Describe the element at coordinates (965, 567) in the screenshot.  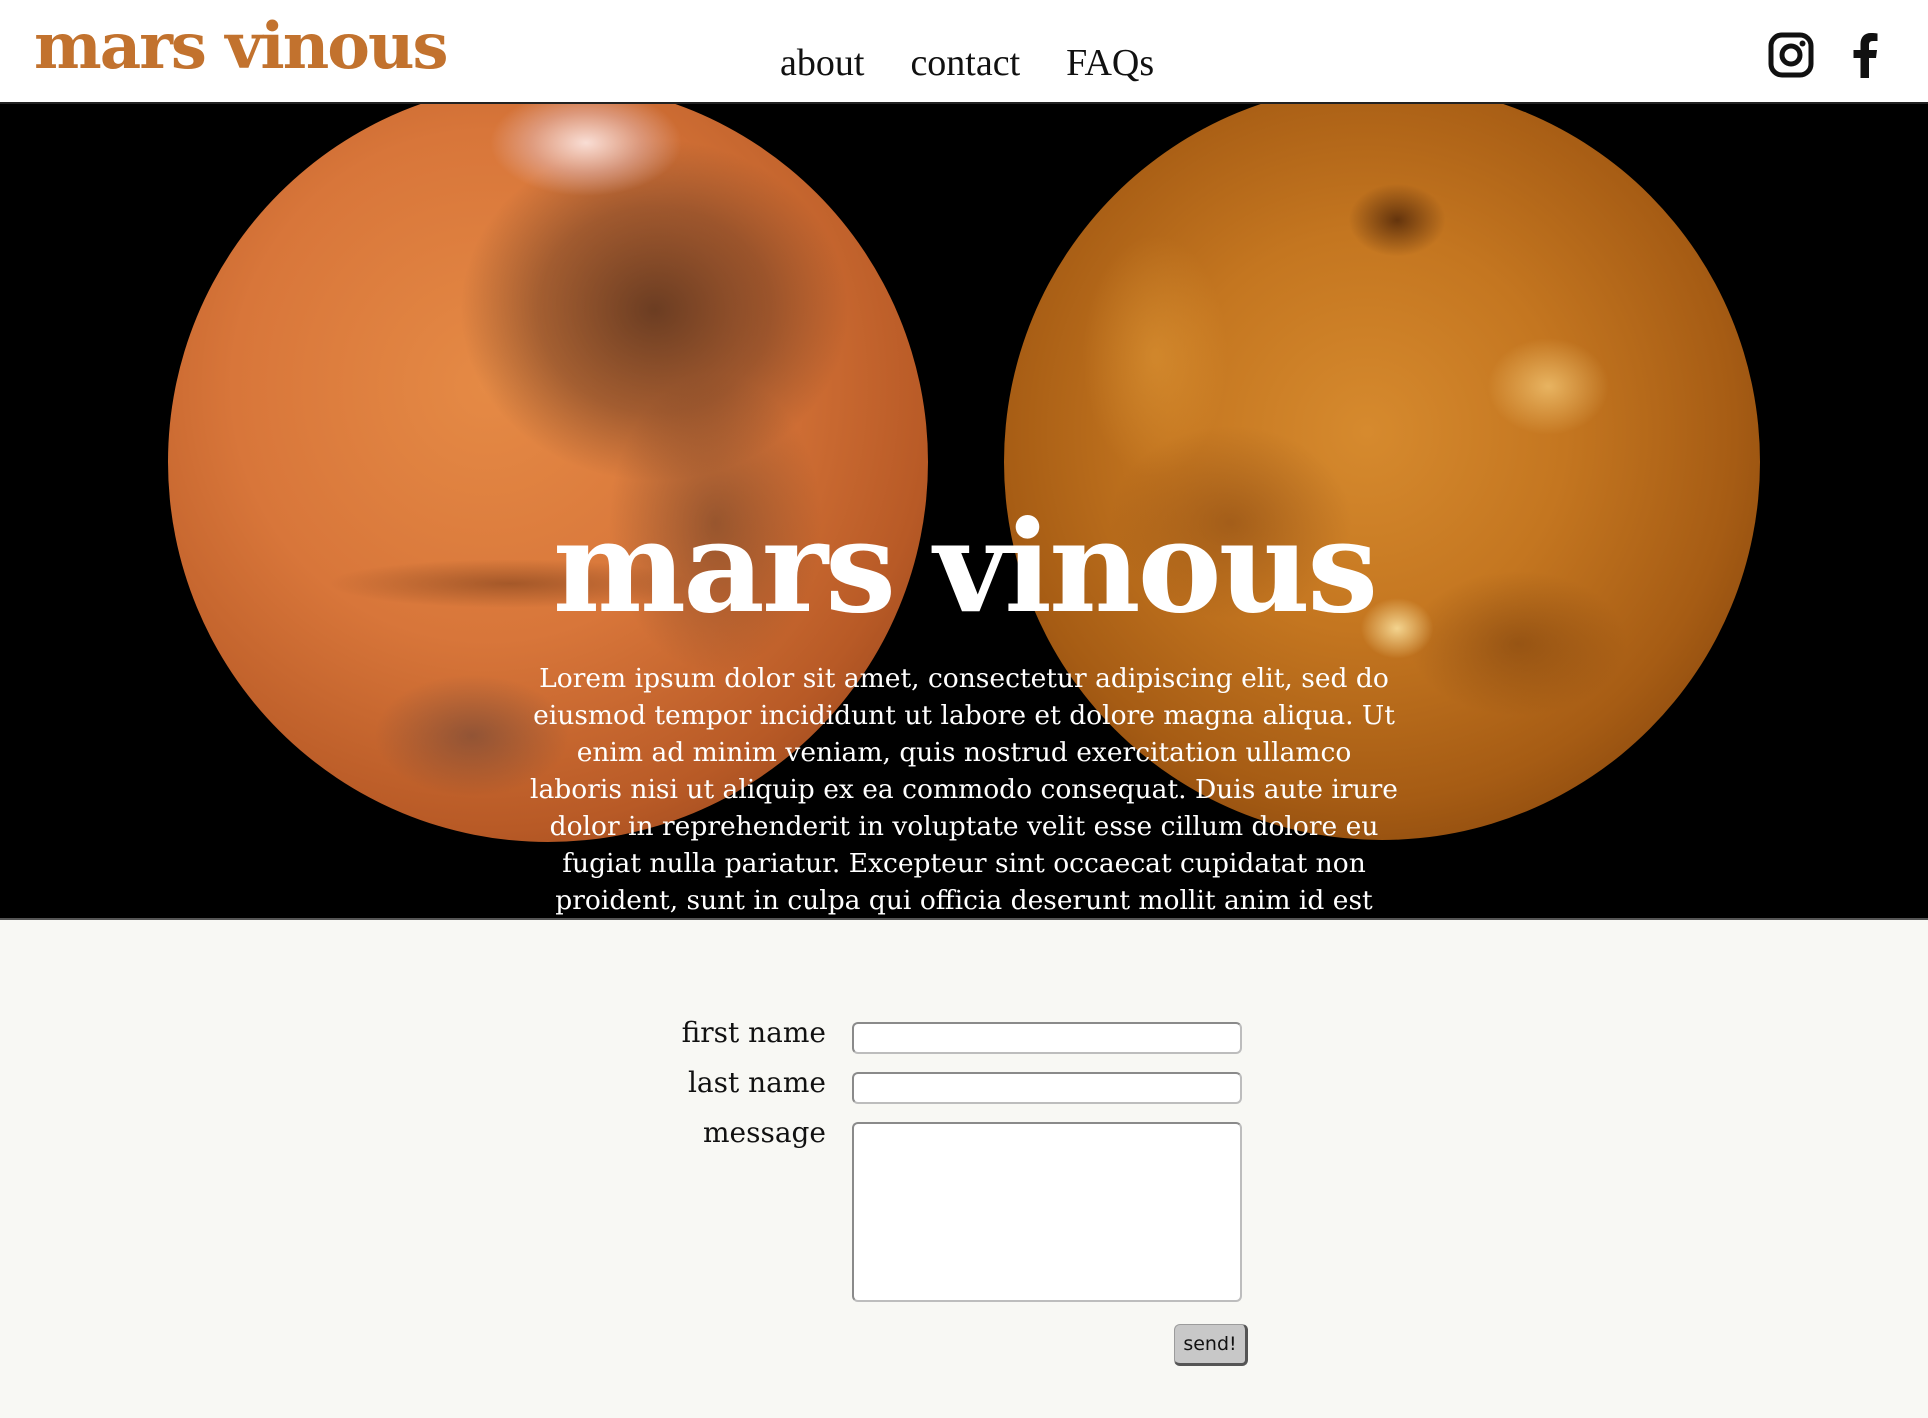
I see `hero-title: mars vinous` at that location.